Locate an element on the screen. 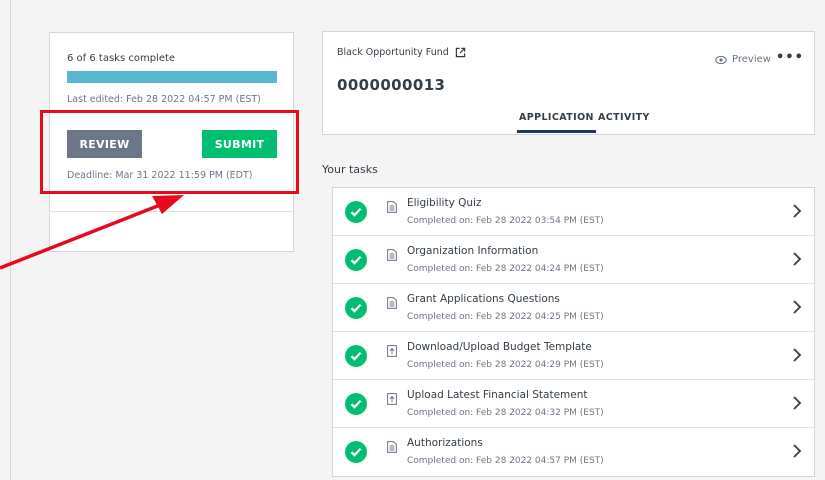  task-title: Organization Information is located at coordinates (473, 251).